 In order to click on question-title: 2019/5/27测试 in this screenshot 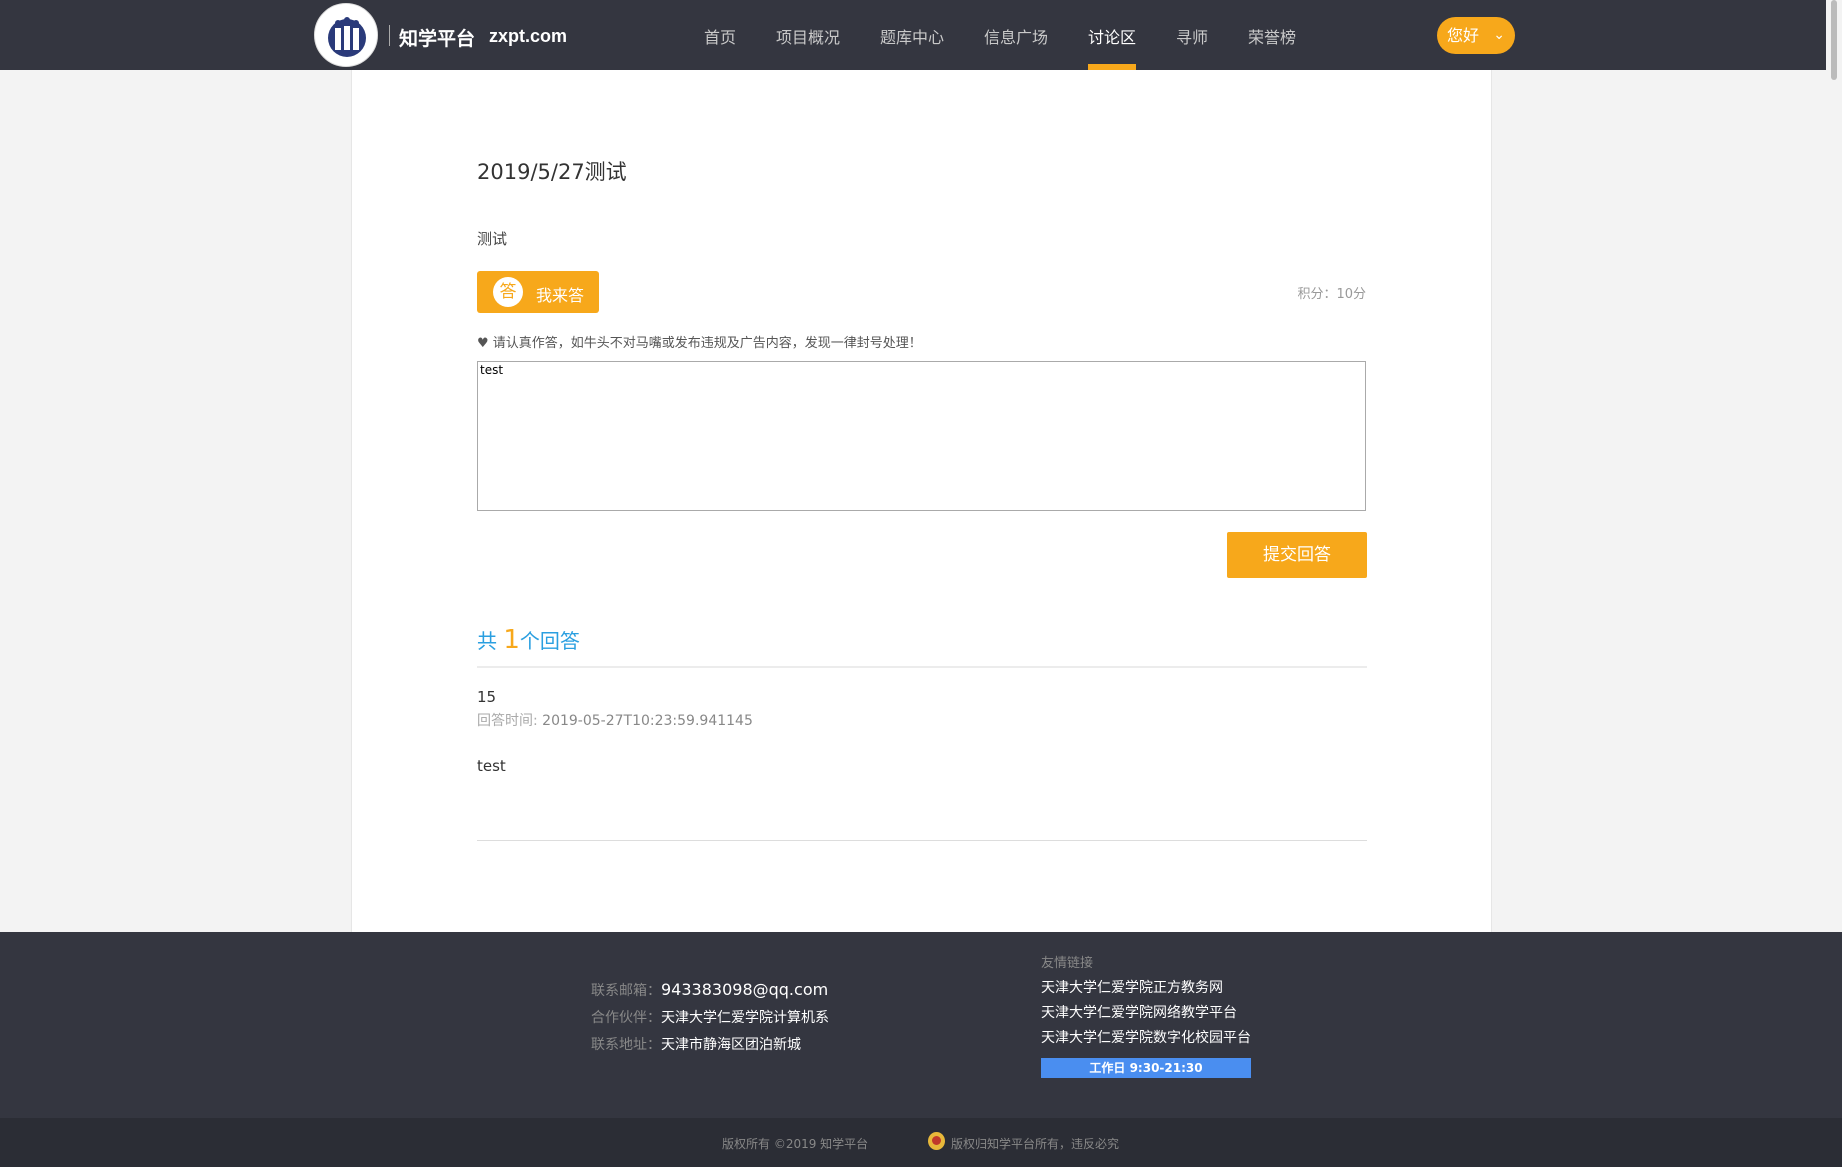, I will do `click(552, 172)`.